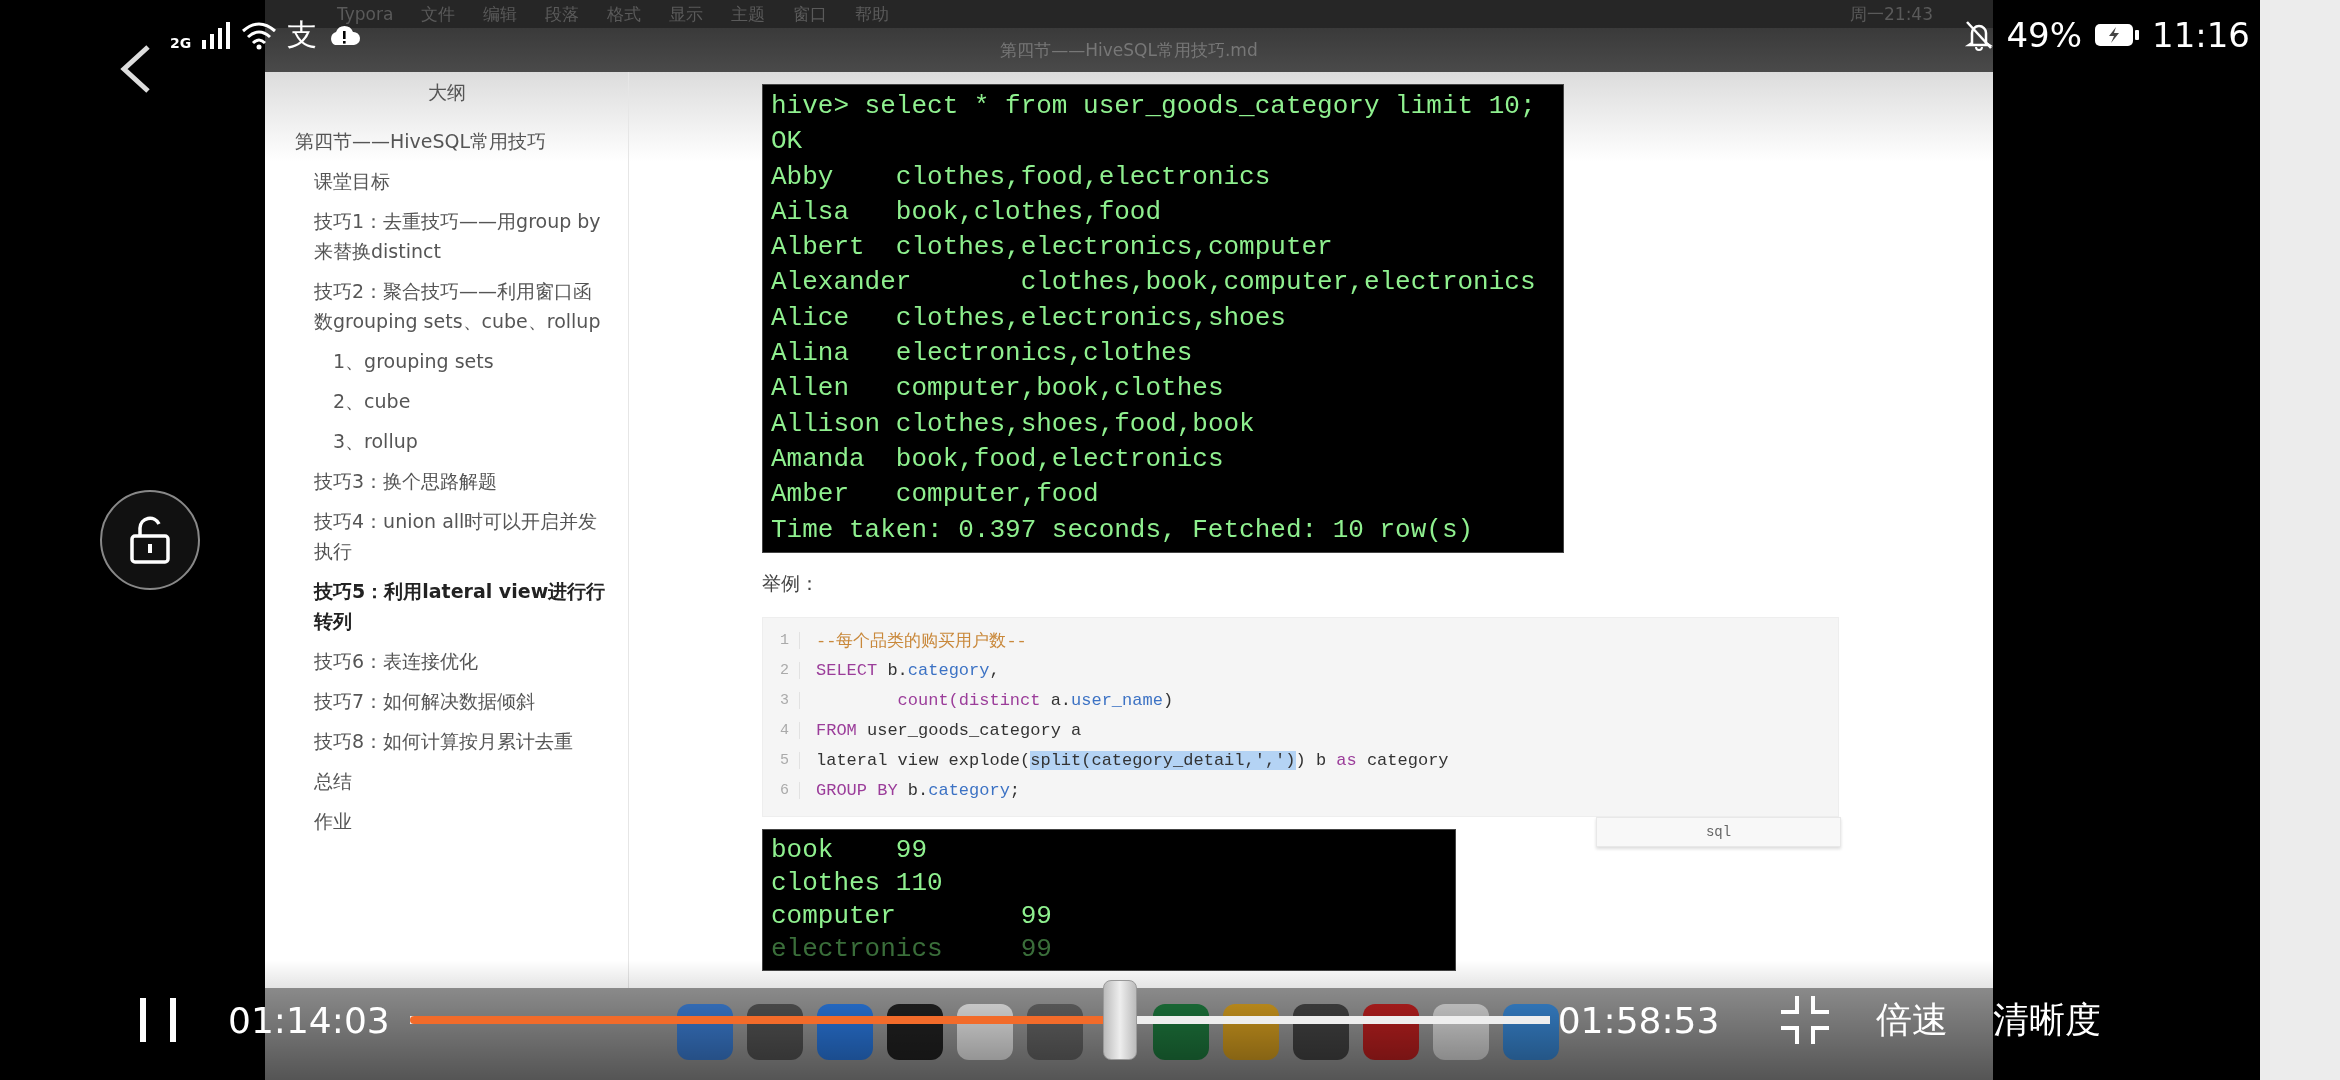 The image size is (2340, 1080). Describe the element at coordinates (1119, 1020) in the screenshot. I see `progress-handle` at that location.